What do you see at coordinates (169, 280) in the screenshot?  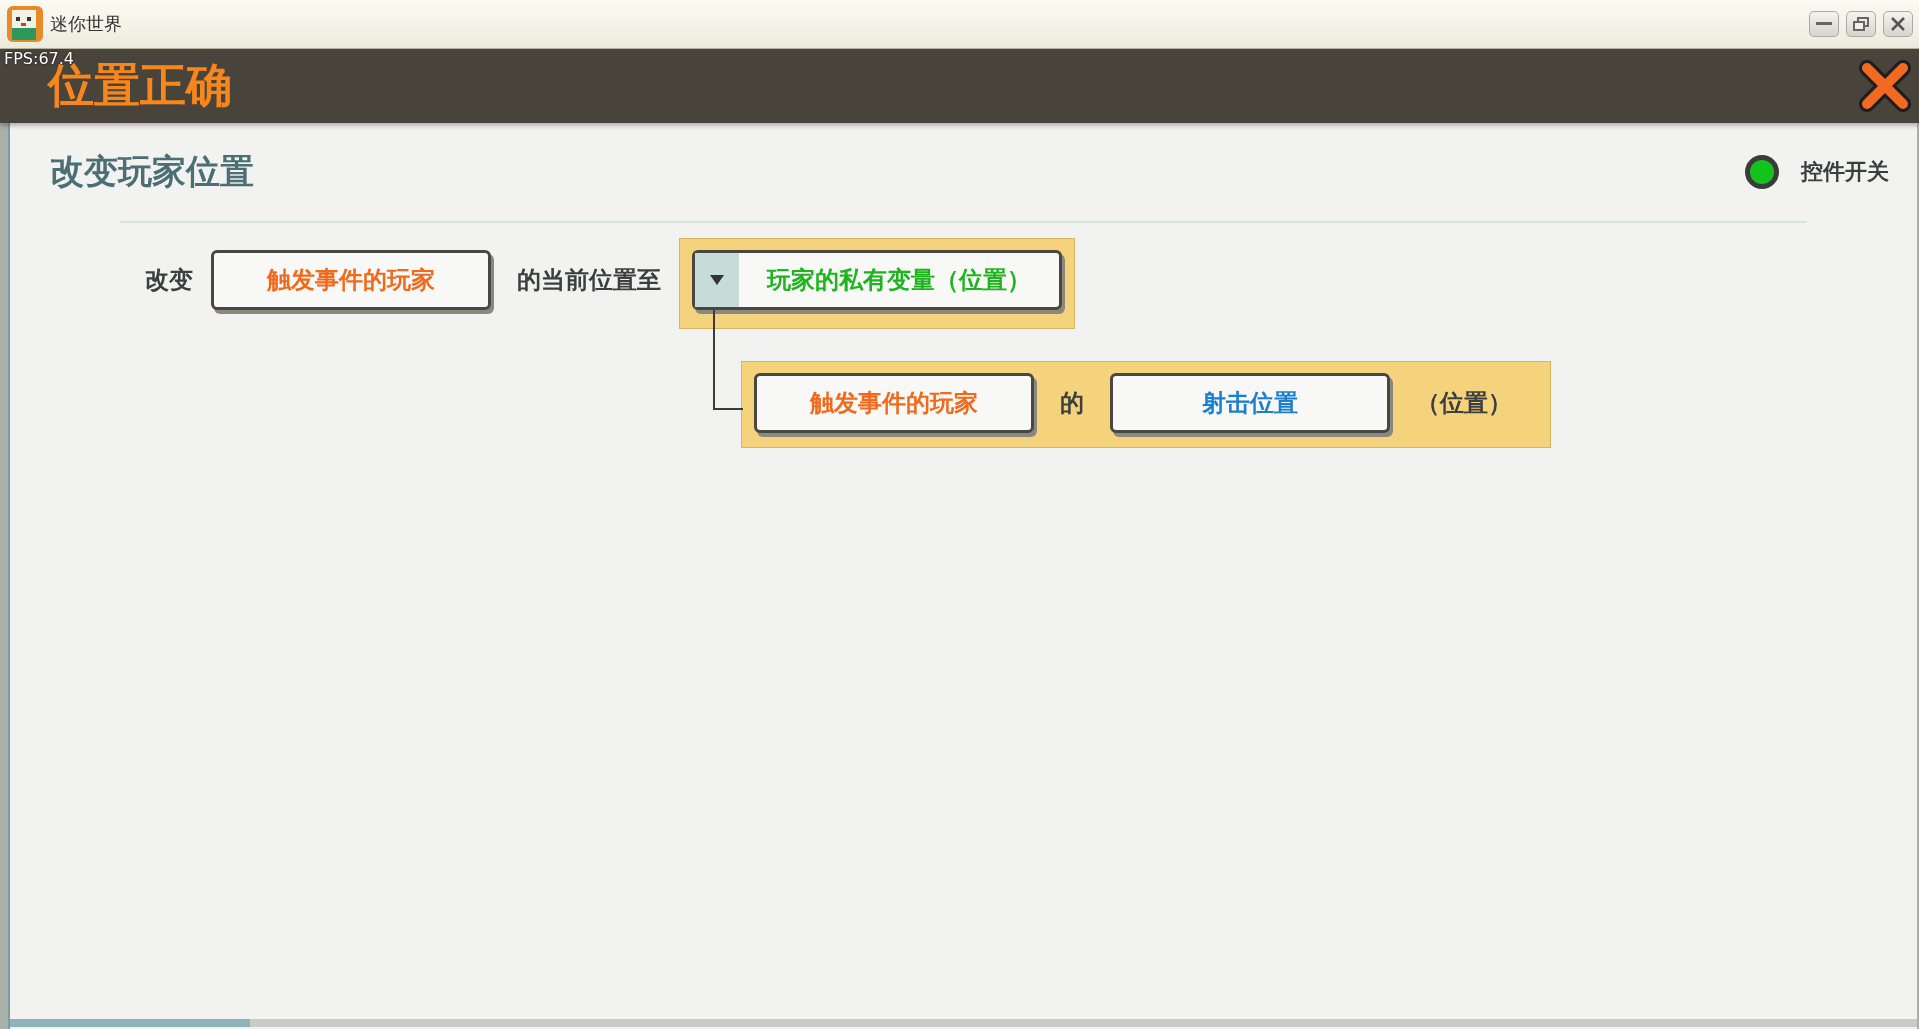 I see `statement-text: 改变` at bounding box center [169, 280].